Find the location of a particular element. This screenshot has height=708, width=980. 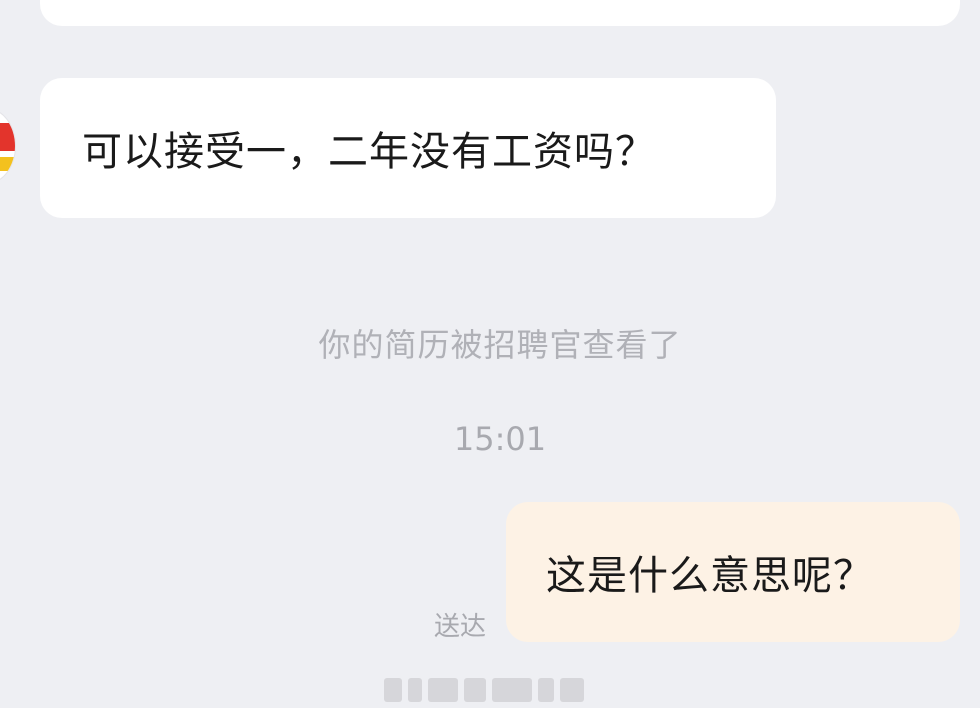

incoming-message-bubble: 可以接受一，二年没有工资吗？ is located at coordinates (408, 148).